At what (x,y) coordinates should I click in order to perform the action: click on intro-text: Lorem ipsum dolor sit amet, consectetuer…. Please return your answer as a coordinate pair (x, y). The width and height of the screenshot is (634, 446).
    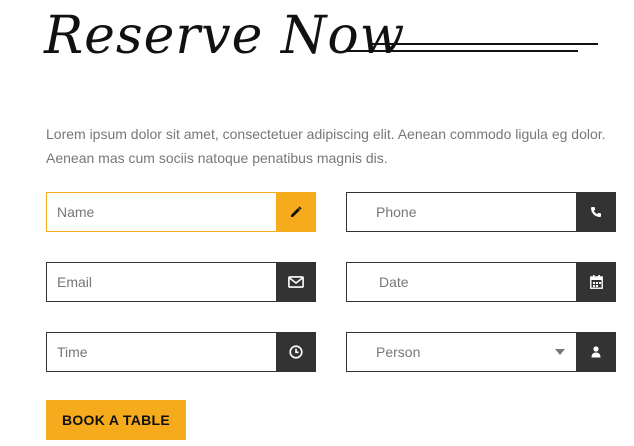
    Looking at the image, I should click on (333, 146).